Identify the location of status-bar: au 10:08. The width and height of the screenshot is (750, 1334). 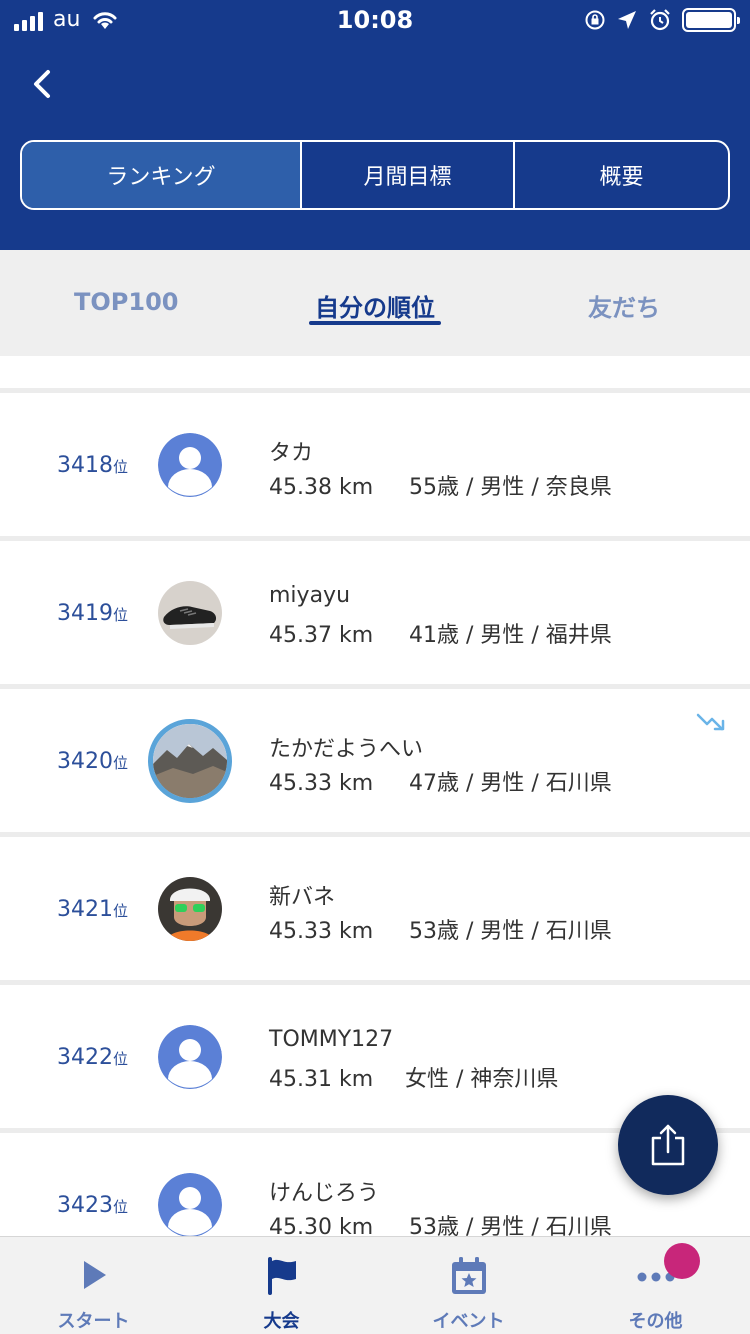
(375, 20).